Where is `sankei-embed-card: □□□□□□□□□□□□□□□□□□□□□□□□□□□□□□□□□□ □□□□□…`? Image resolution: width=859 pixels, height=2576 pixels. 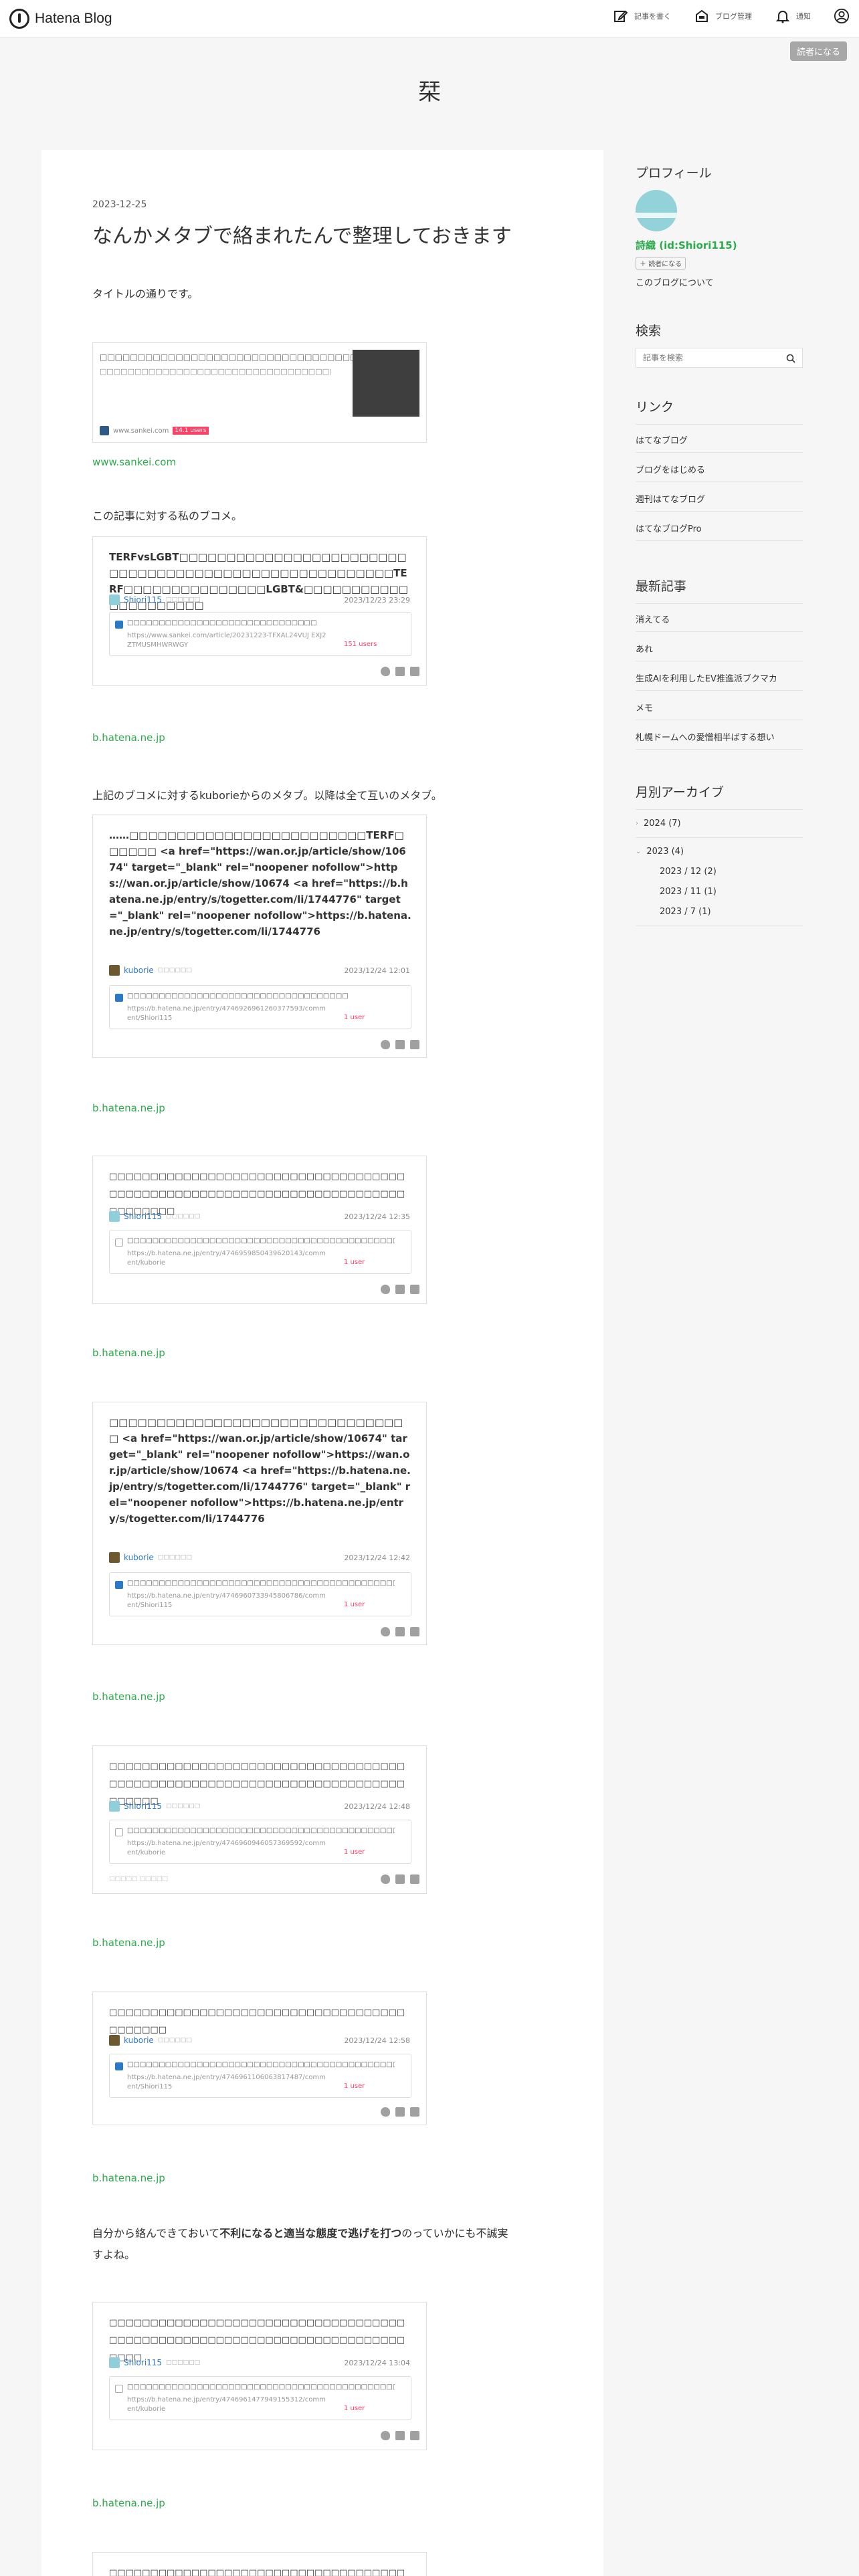 sankei-embed-card: □□□□□□□□□□□□□□□□□□□□□□□□□□□□□□□□□□ □□□□□… is located at coordinates (259, 392).